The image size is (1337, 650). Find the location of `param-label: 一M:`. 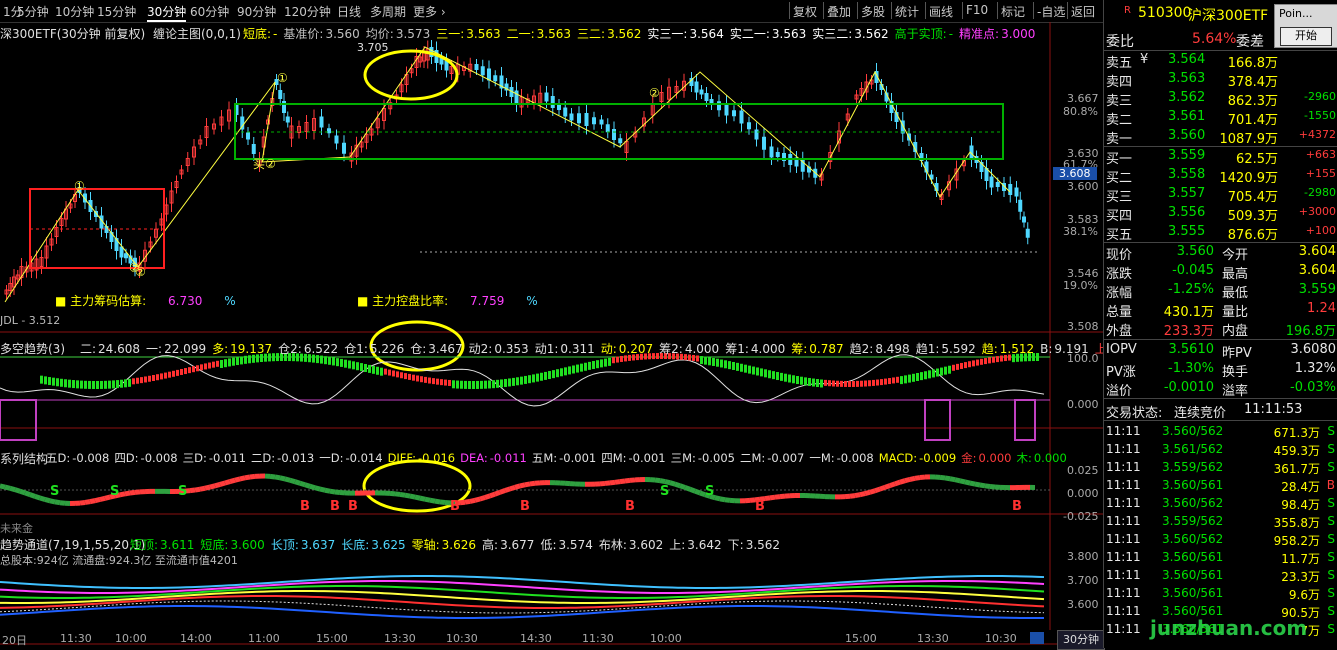

param-label: 一M: is located at coordinates (821, 458).